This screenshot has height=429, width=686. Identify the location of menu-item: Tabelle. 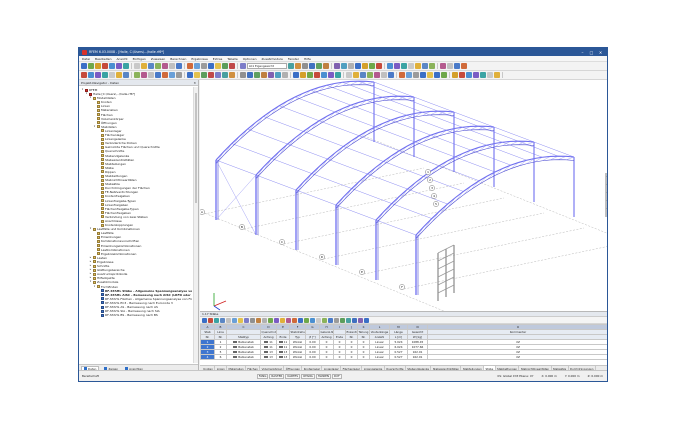
(232, 59).